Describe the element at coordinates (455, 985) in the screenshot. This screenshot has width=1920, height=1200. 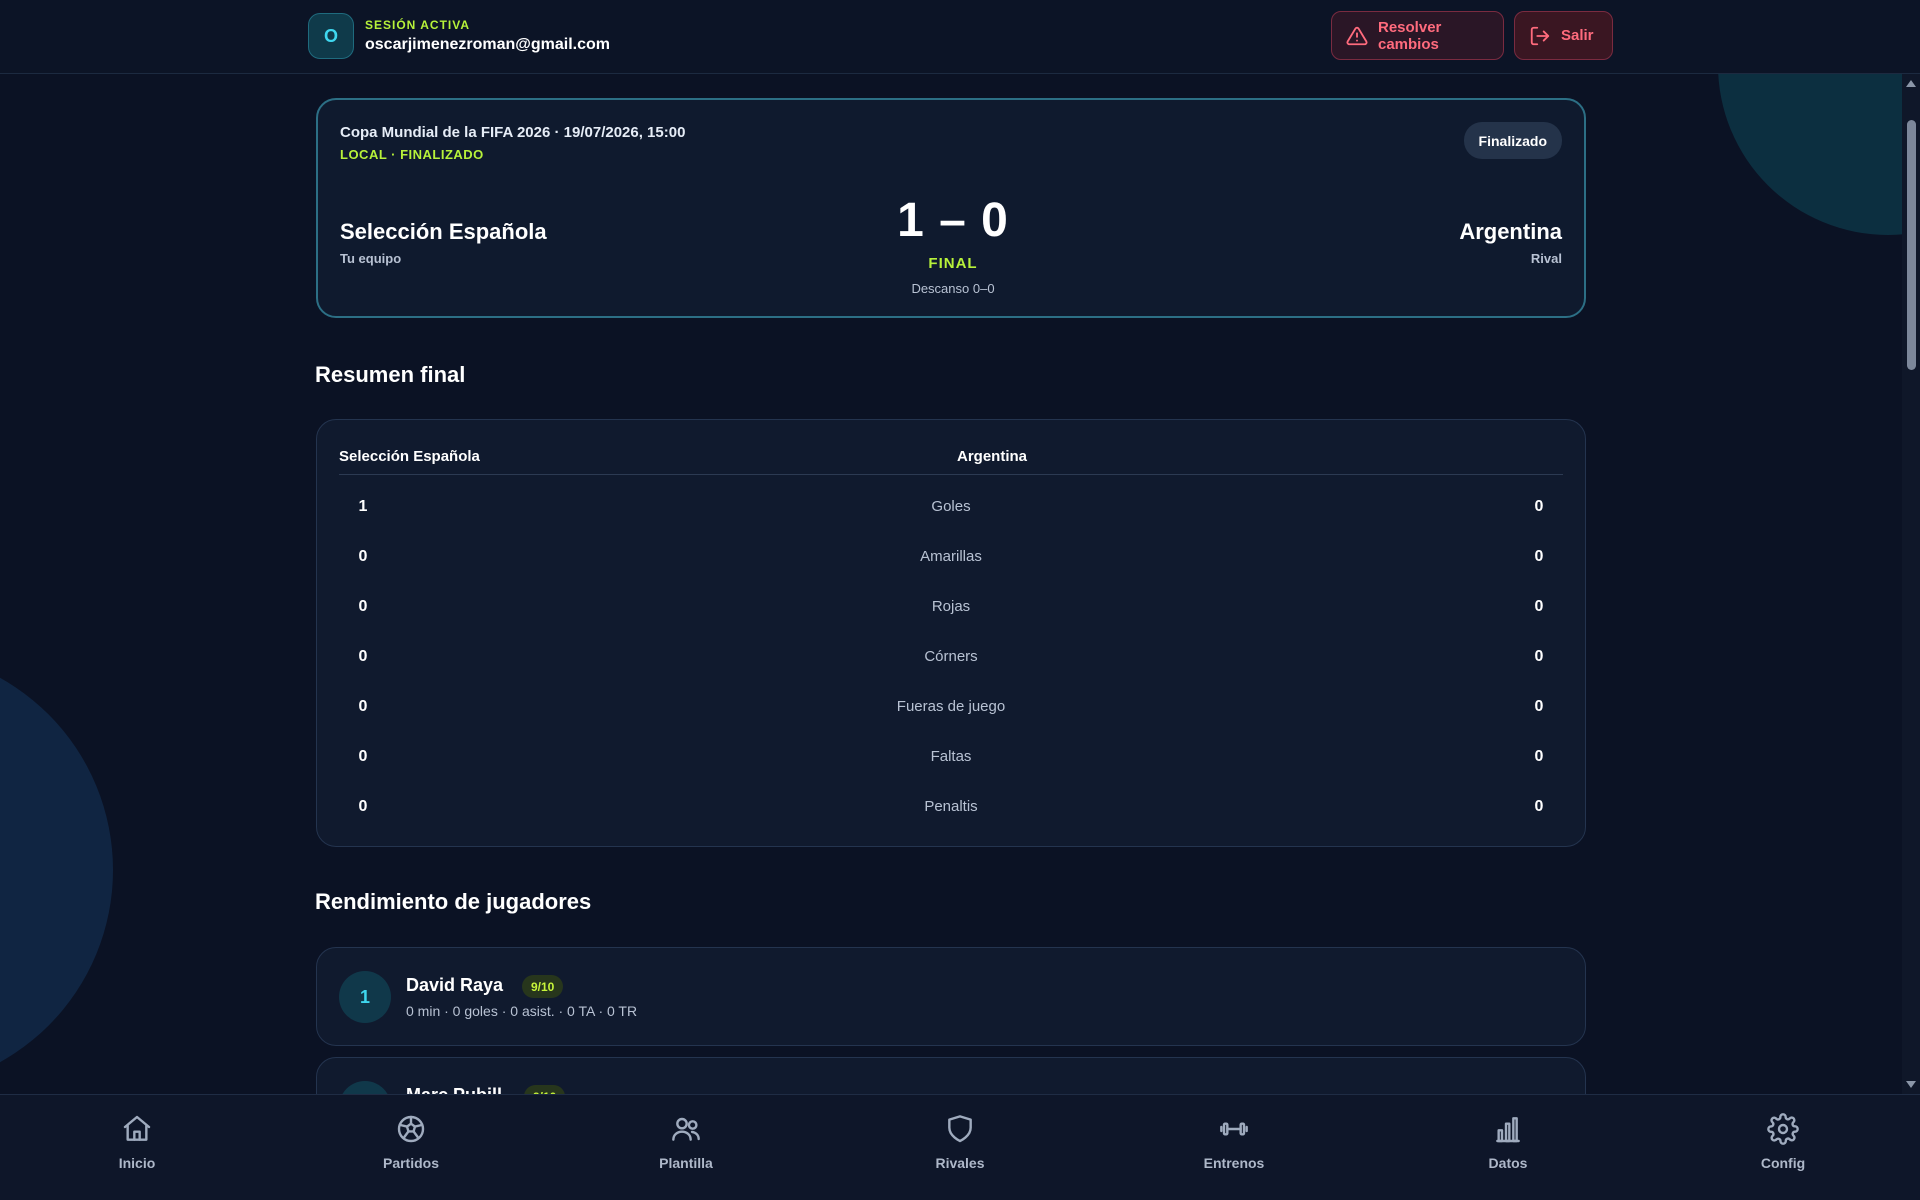
I see `player-name: David Raya` at that location.